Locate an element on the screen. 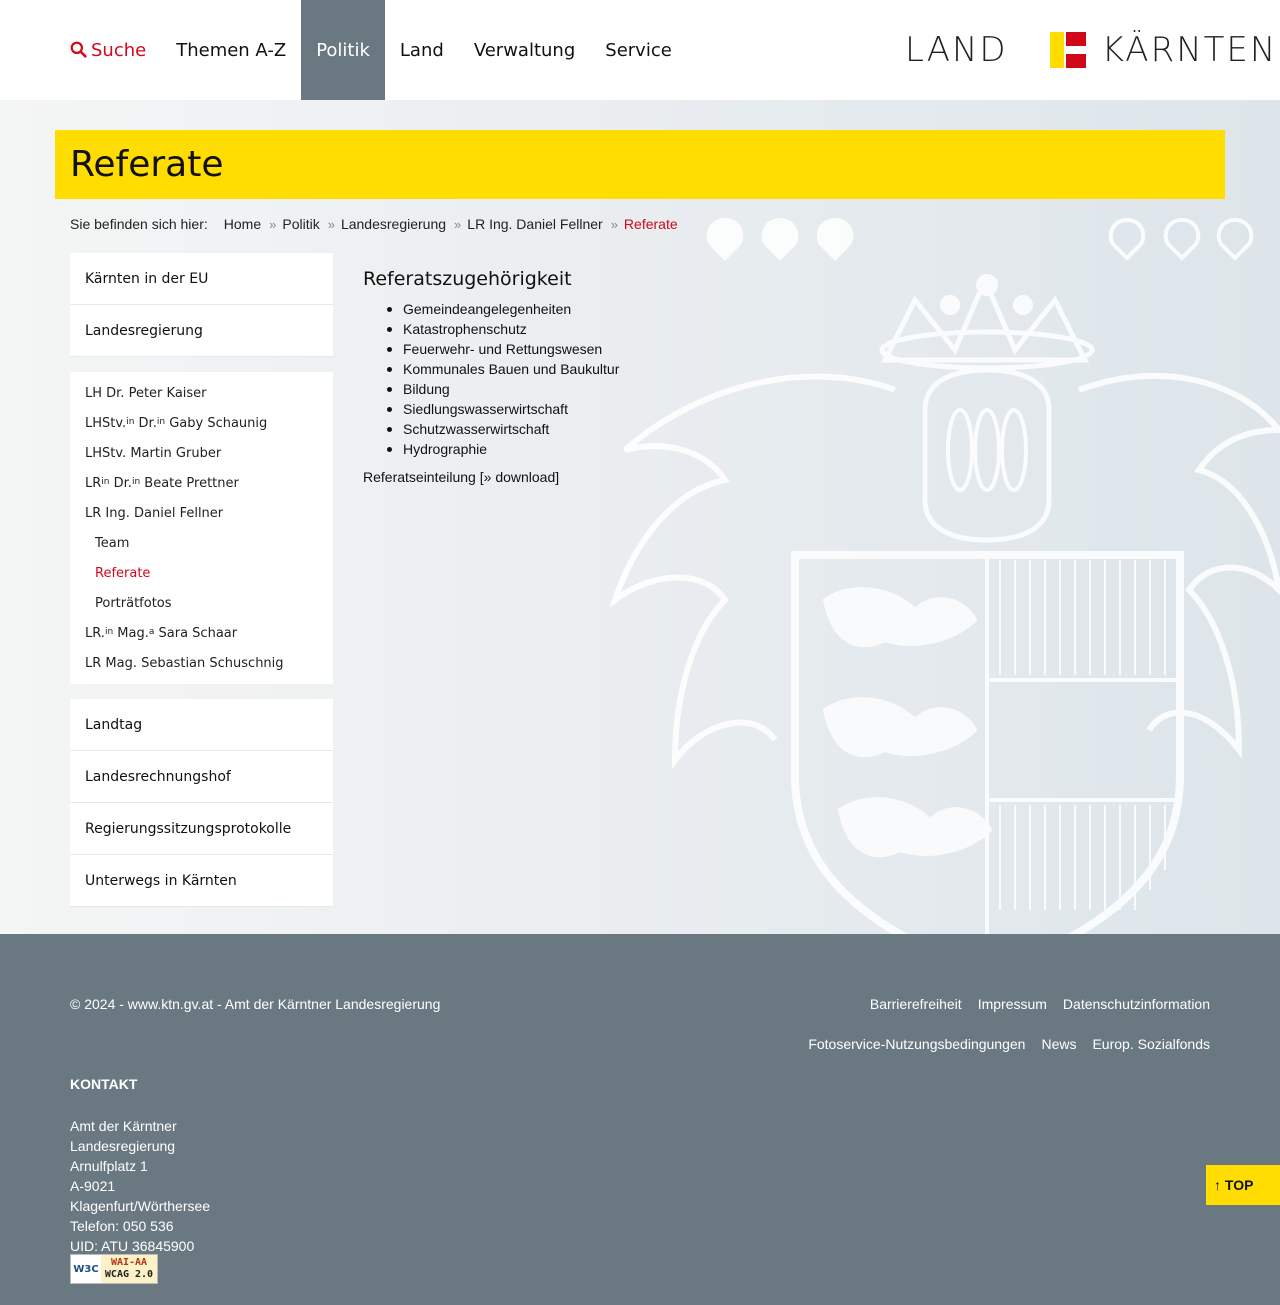  sidebar-subitem-gruber: LHStv. Martin Gruber is located at coordinates (201, 453).